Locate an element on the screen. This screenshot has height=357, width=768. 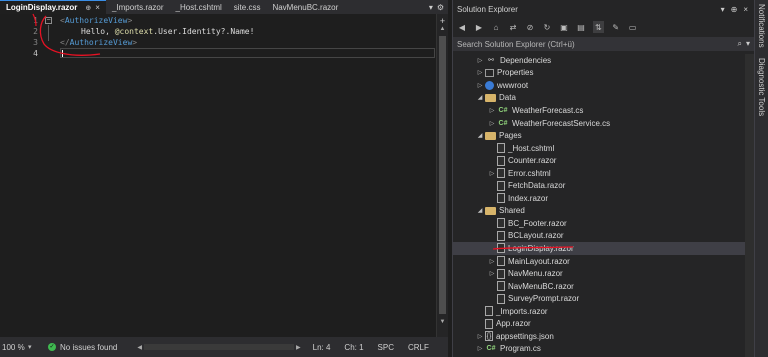
fold-guide-line is located at coordinates (48, 33).